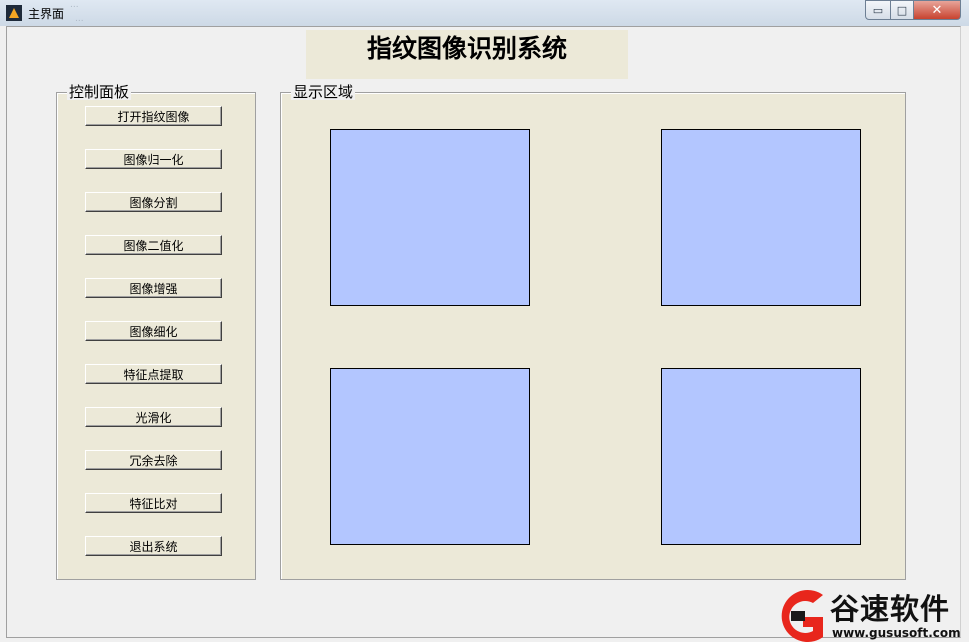  I want to click on window-titlebar: 主界面 ... ... ▭ □ ✕, so click(484, 13).